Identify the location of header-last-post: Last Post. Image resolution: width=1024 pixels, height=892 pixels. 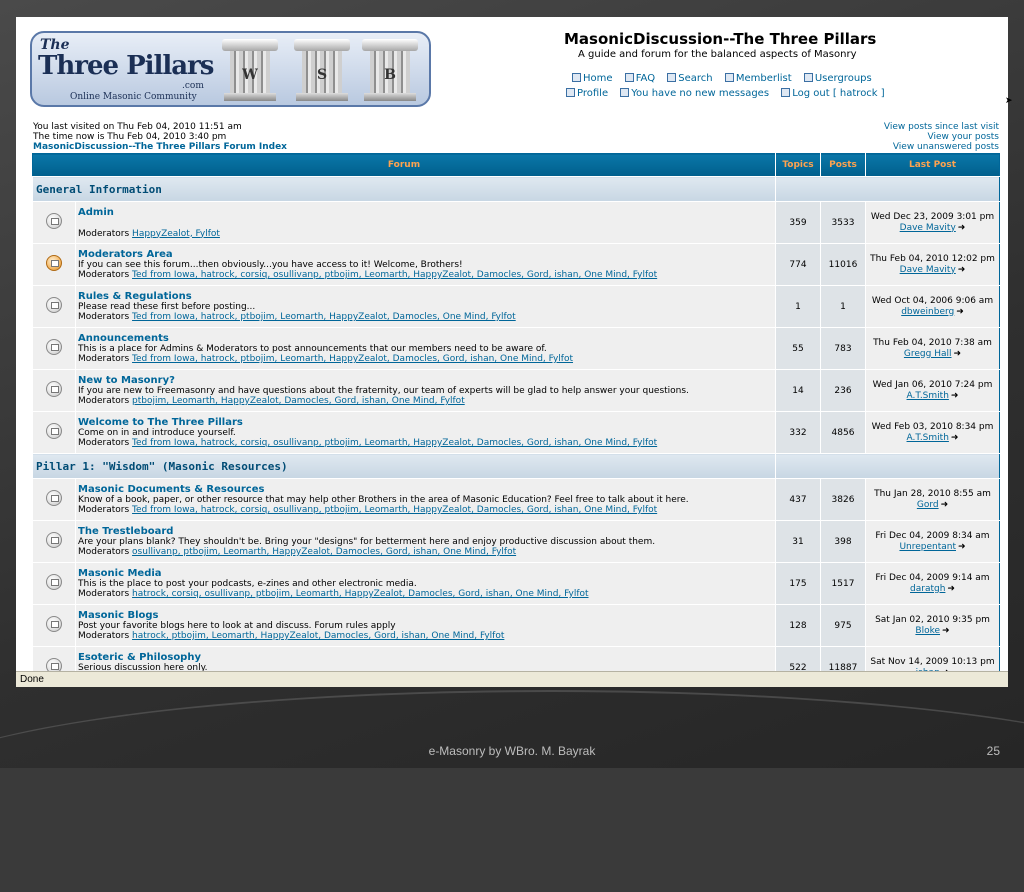
(932, 165).